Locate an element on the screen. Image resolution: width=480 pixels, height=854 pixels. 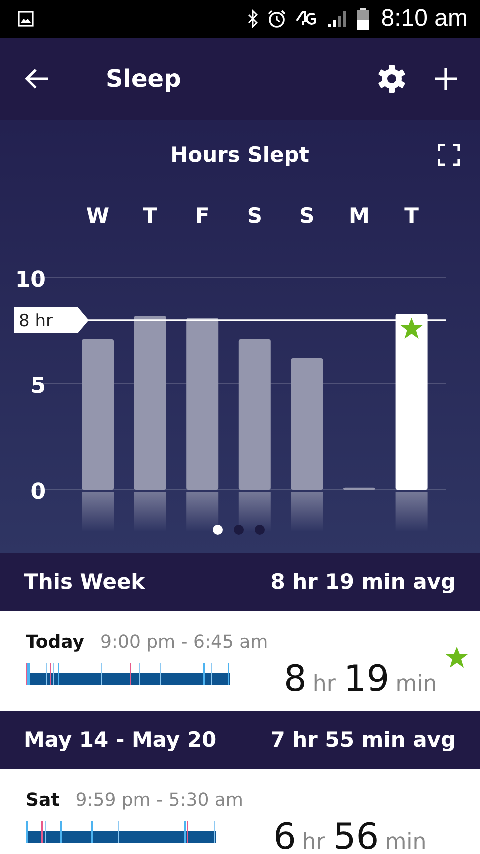
section-title: May 14 - May 20 is located at coordinates (120, 740).